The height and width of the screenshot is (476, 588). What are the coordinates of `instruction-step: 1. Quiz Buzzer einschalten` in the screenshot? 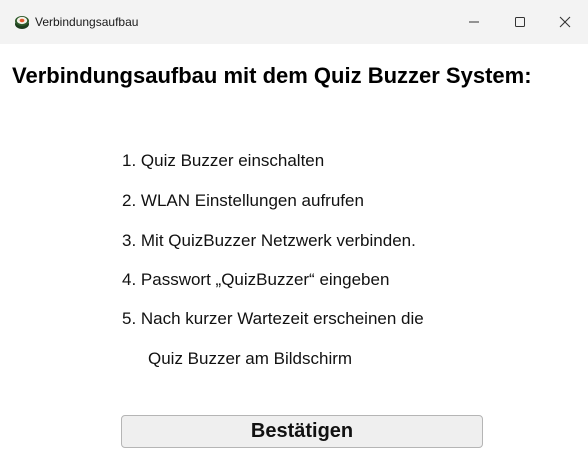 It's located at (223, 160).